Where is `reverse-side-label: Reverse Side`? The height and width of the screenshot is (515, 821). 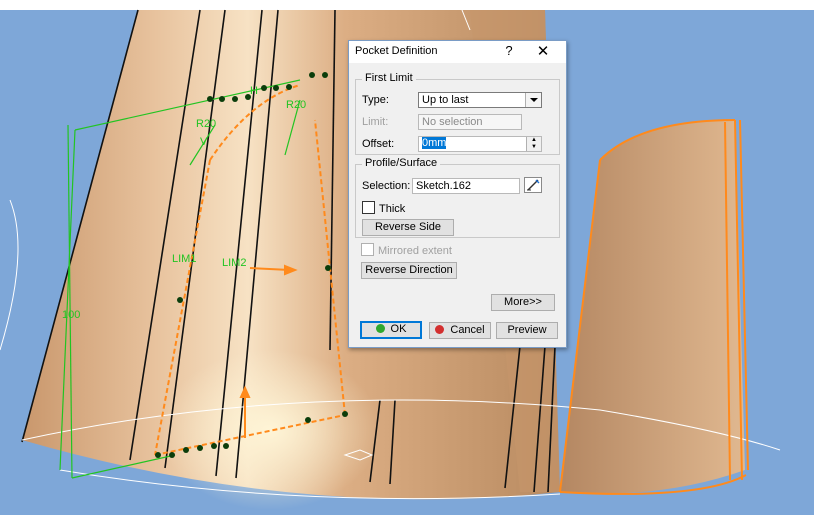
reverse-side-label: Reverse Side is located at coordinates (408, 227).